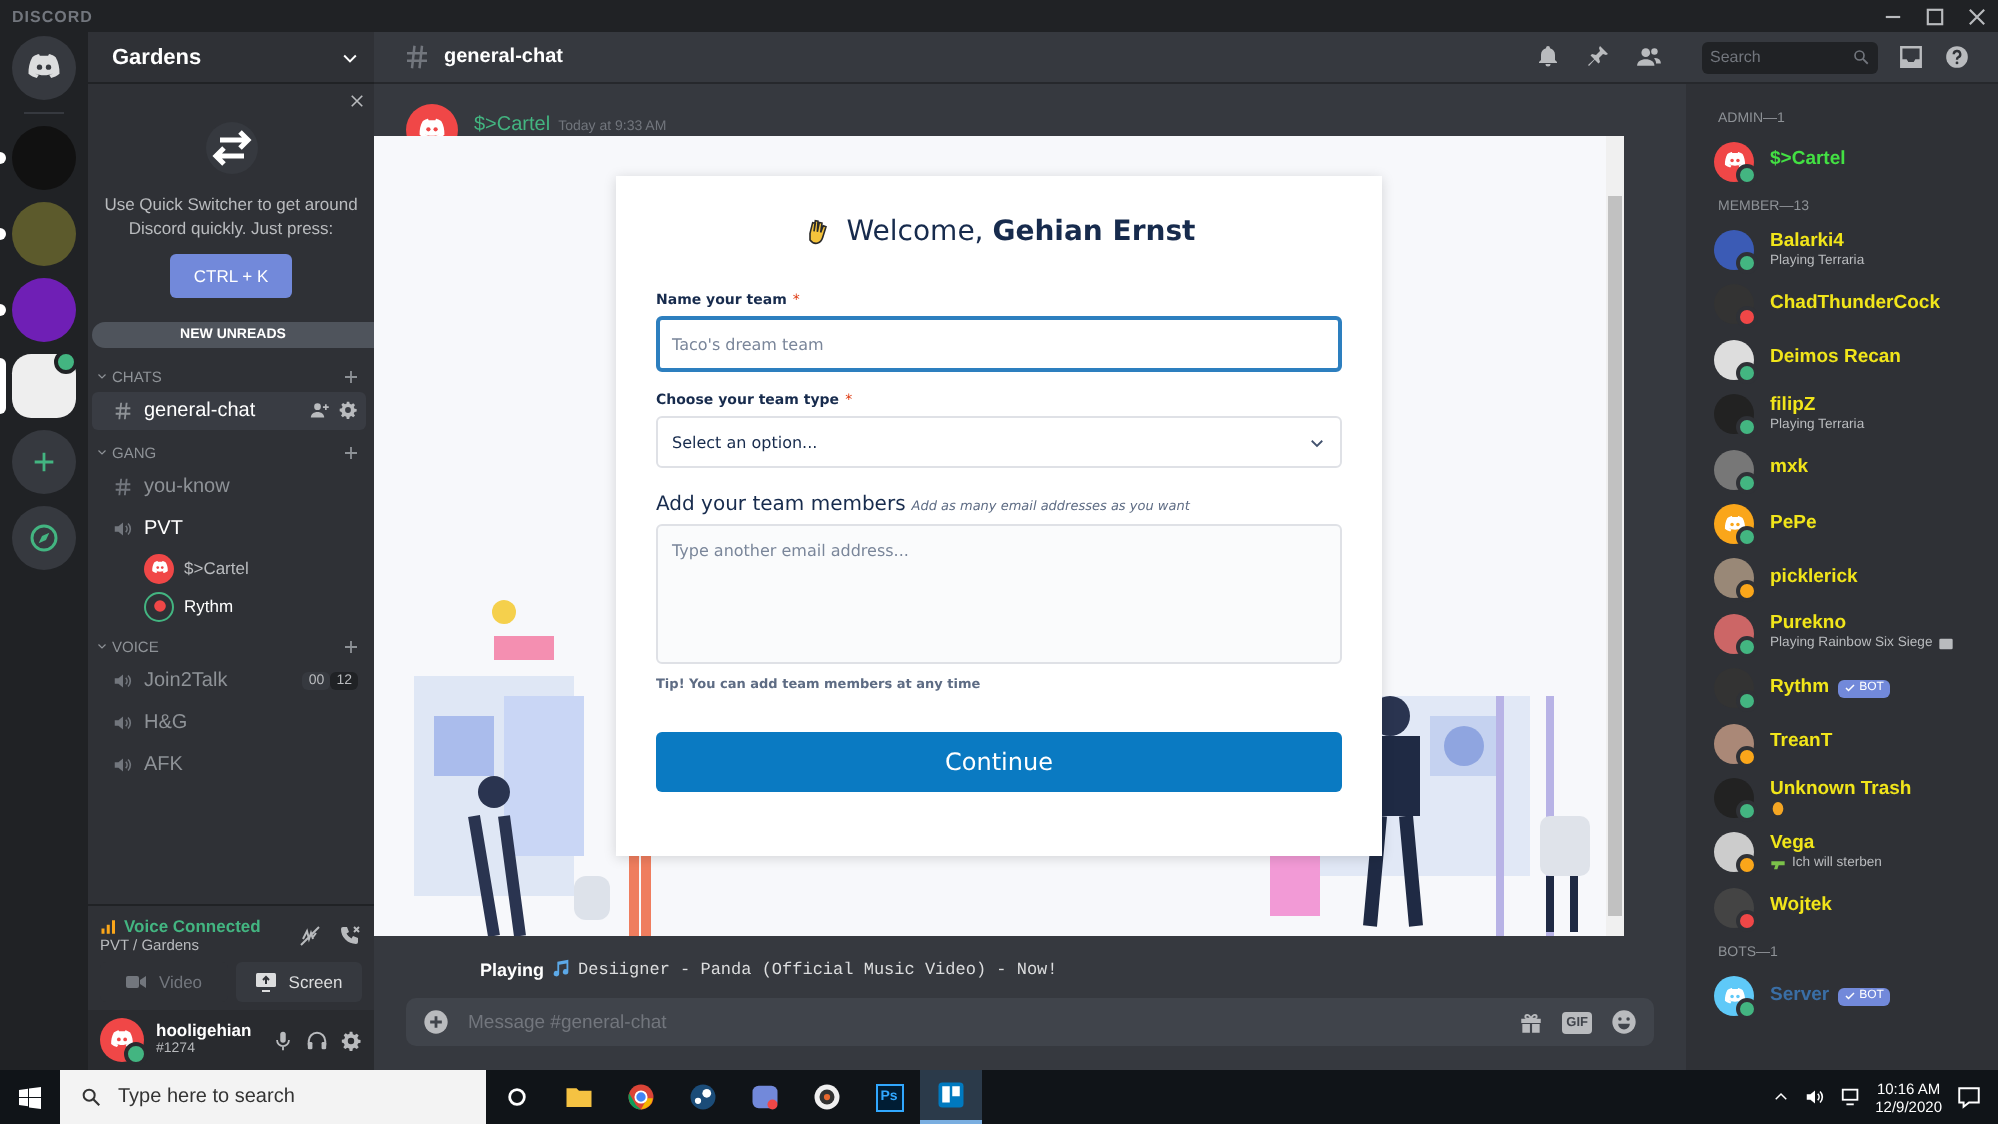  I want to click on compass-icon, so click(44, 538).